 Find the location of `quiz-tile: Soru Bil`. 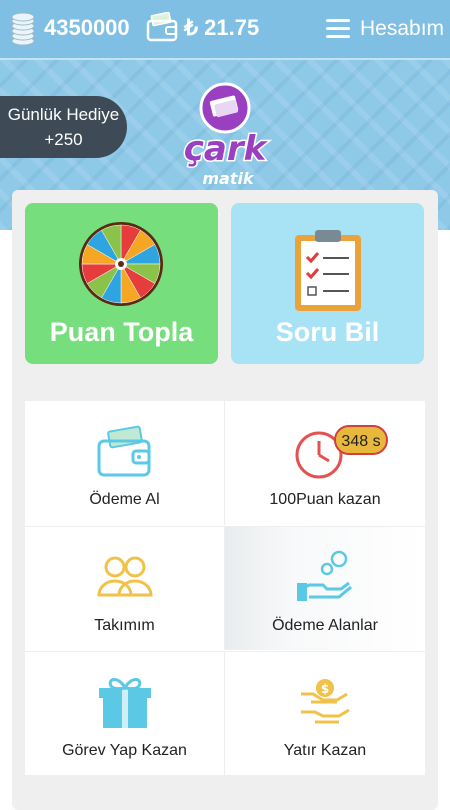

quiz-tile: Soru Bil is located at coordinates (327, 283).